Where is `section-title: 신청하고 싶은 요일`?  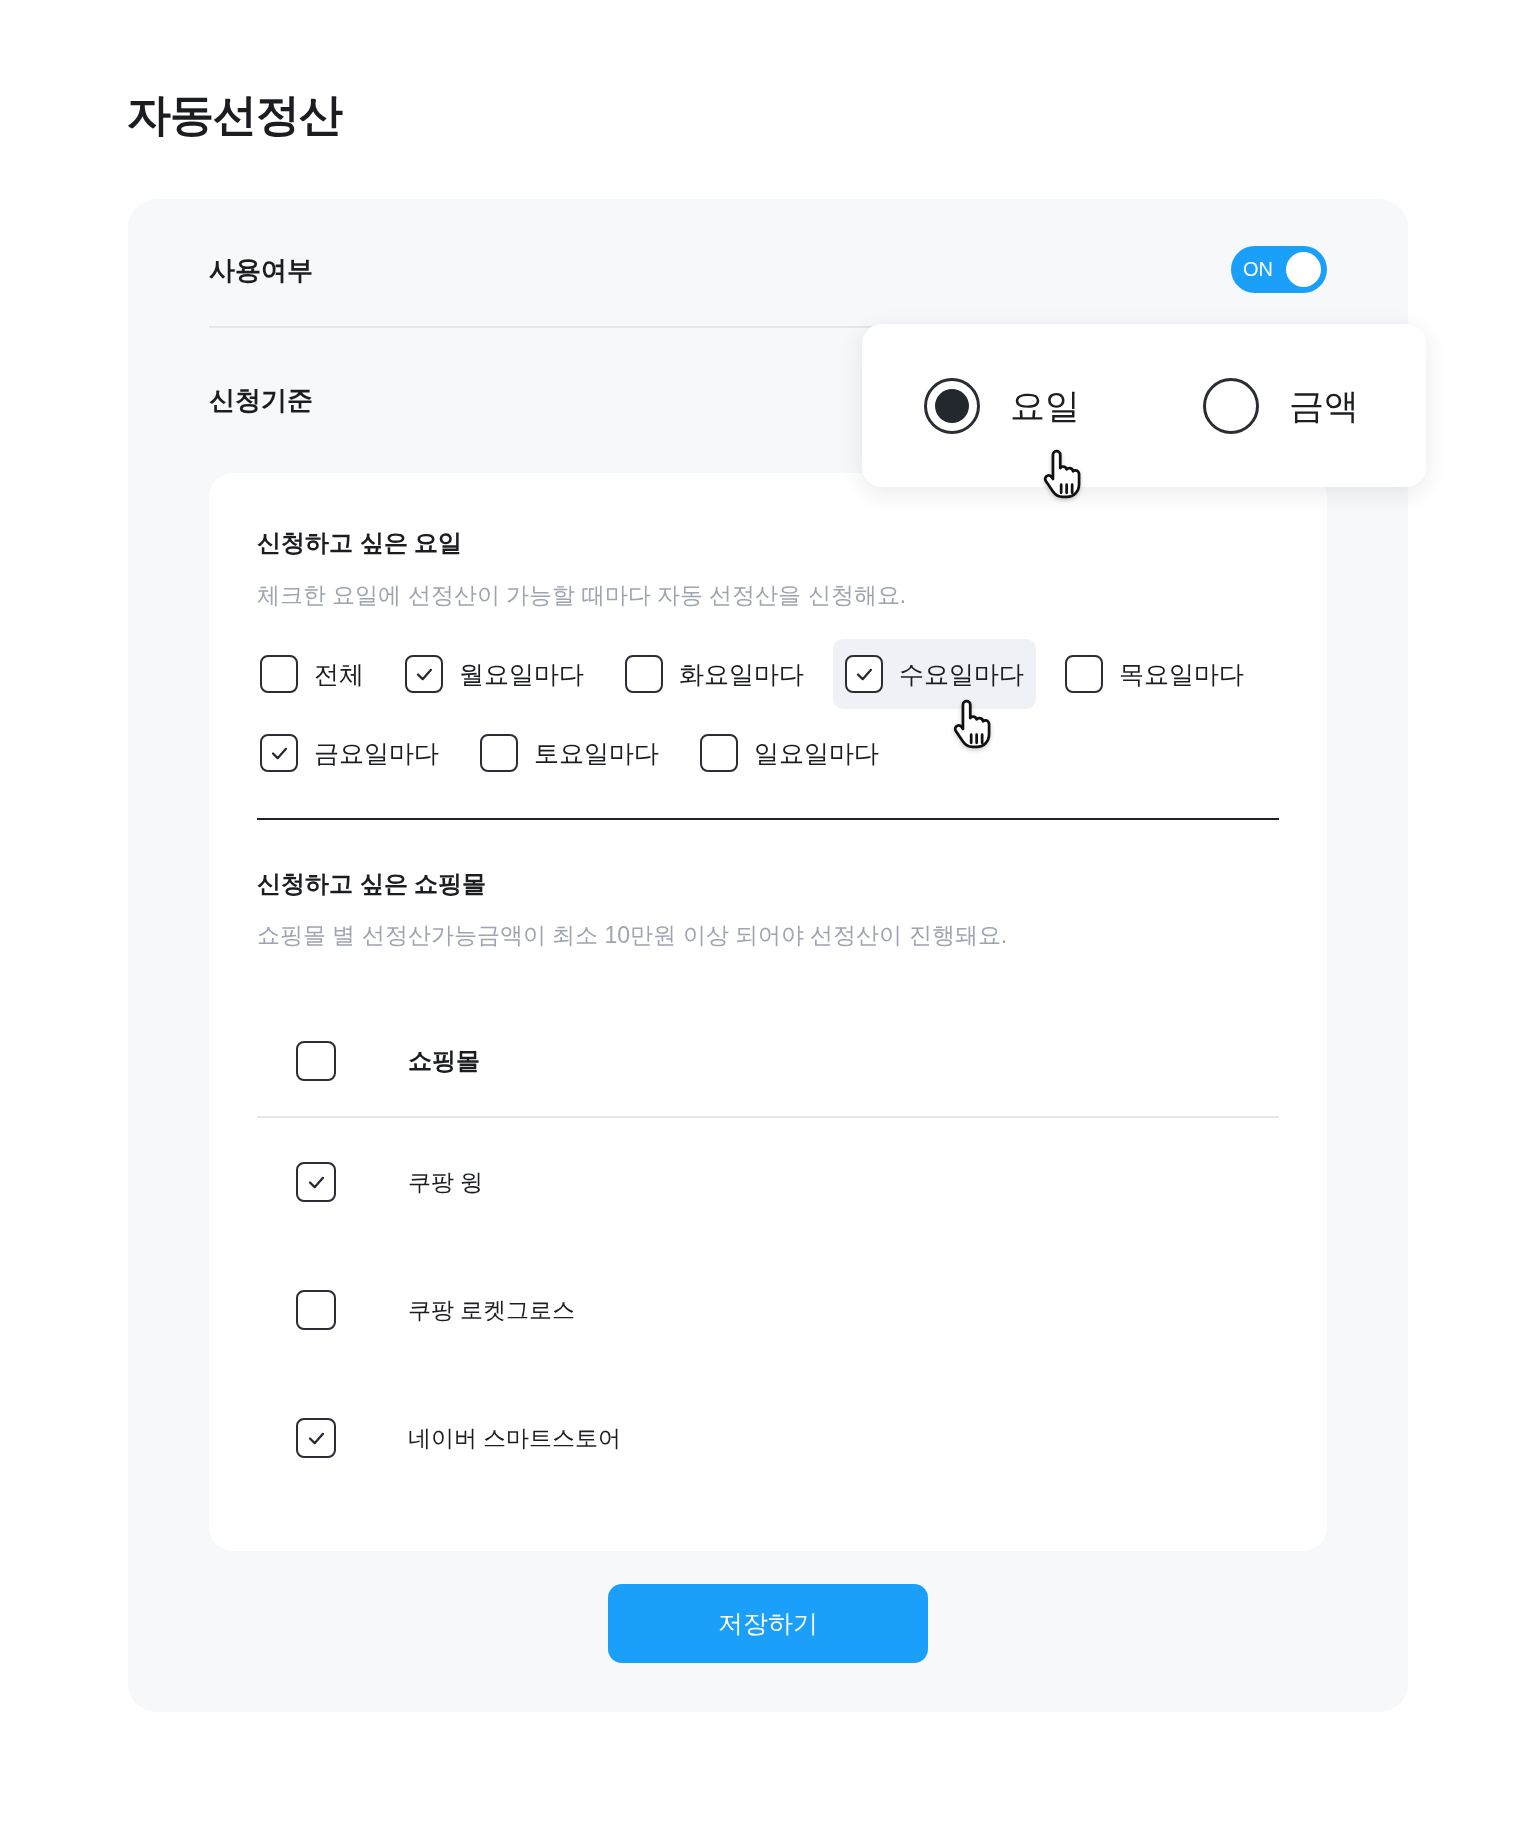
section-title: 신청하고 싶은 요일 is located at coordinates (360, 543).